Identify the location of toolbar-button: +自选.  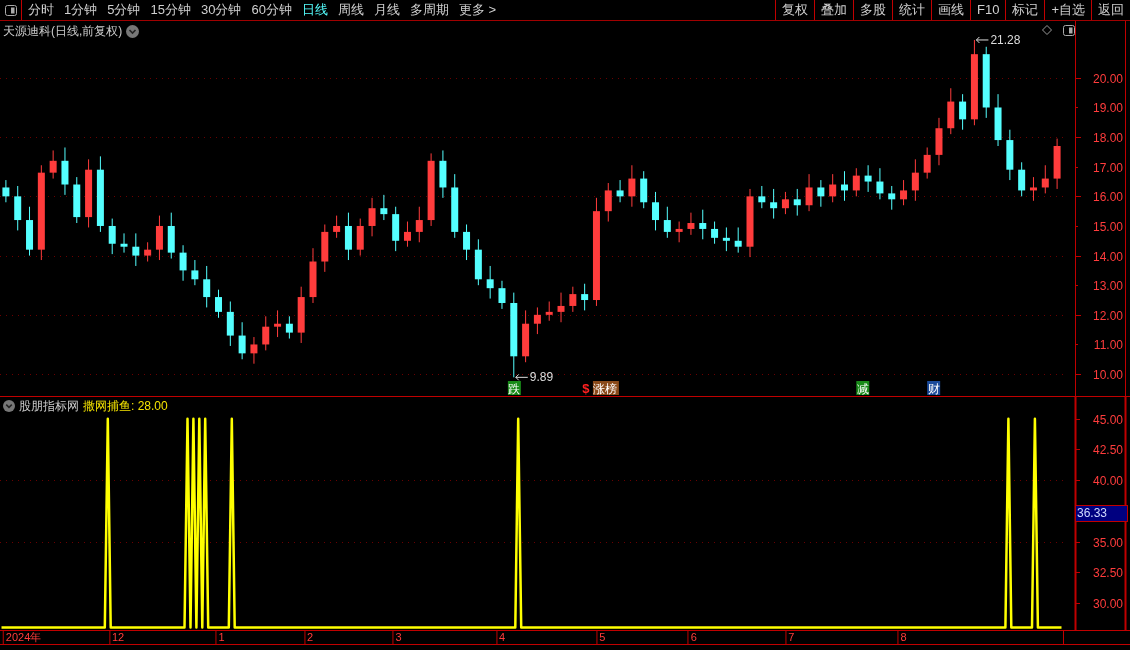
(1067, 10).